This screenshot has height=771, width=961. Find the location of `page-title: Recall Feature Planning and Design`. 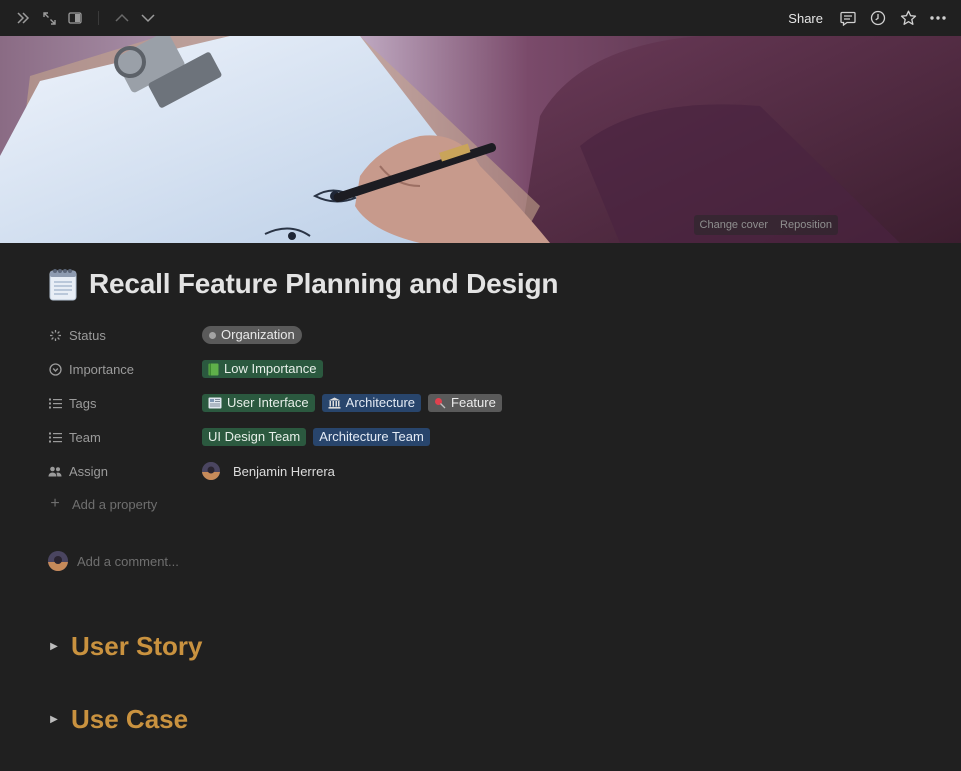

page-title: Recall Feature Planning and Design is located at coordinates (324, 284).